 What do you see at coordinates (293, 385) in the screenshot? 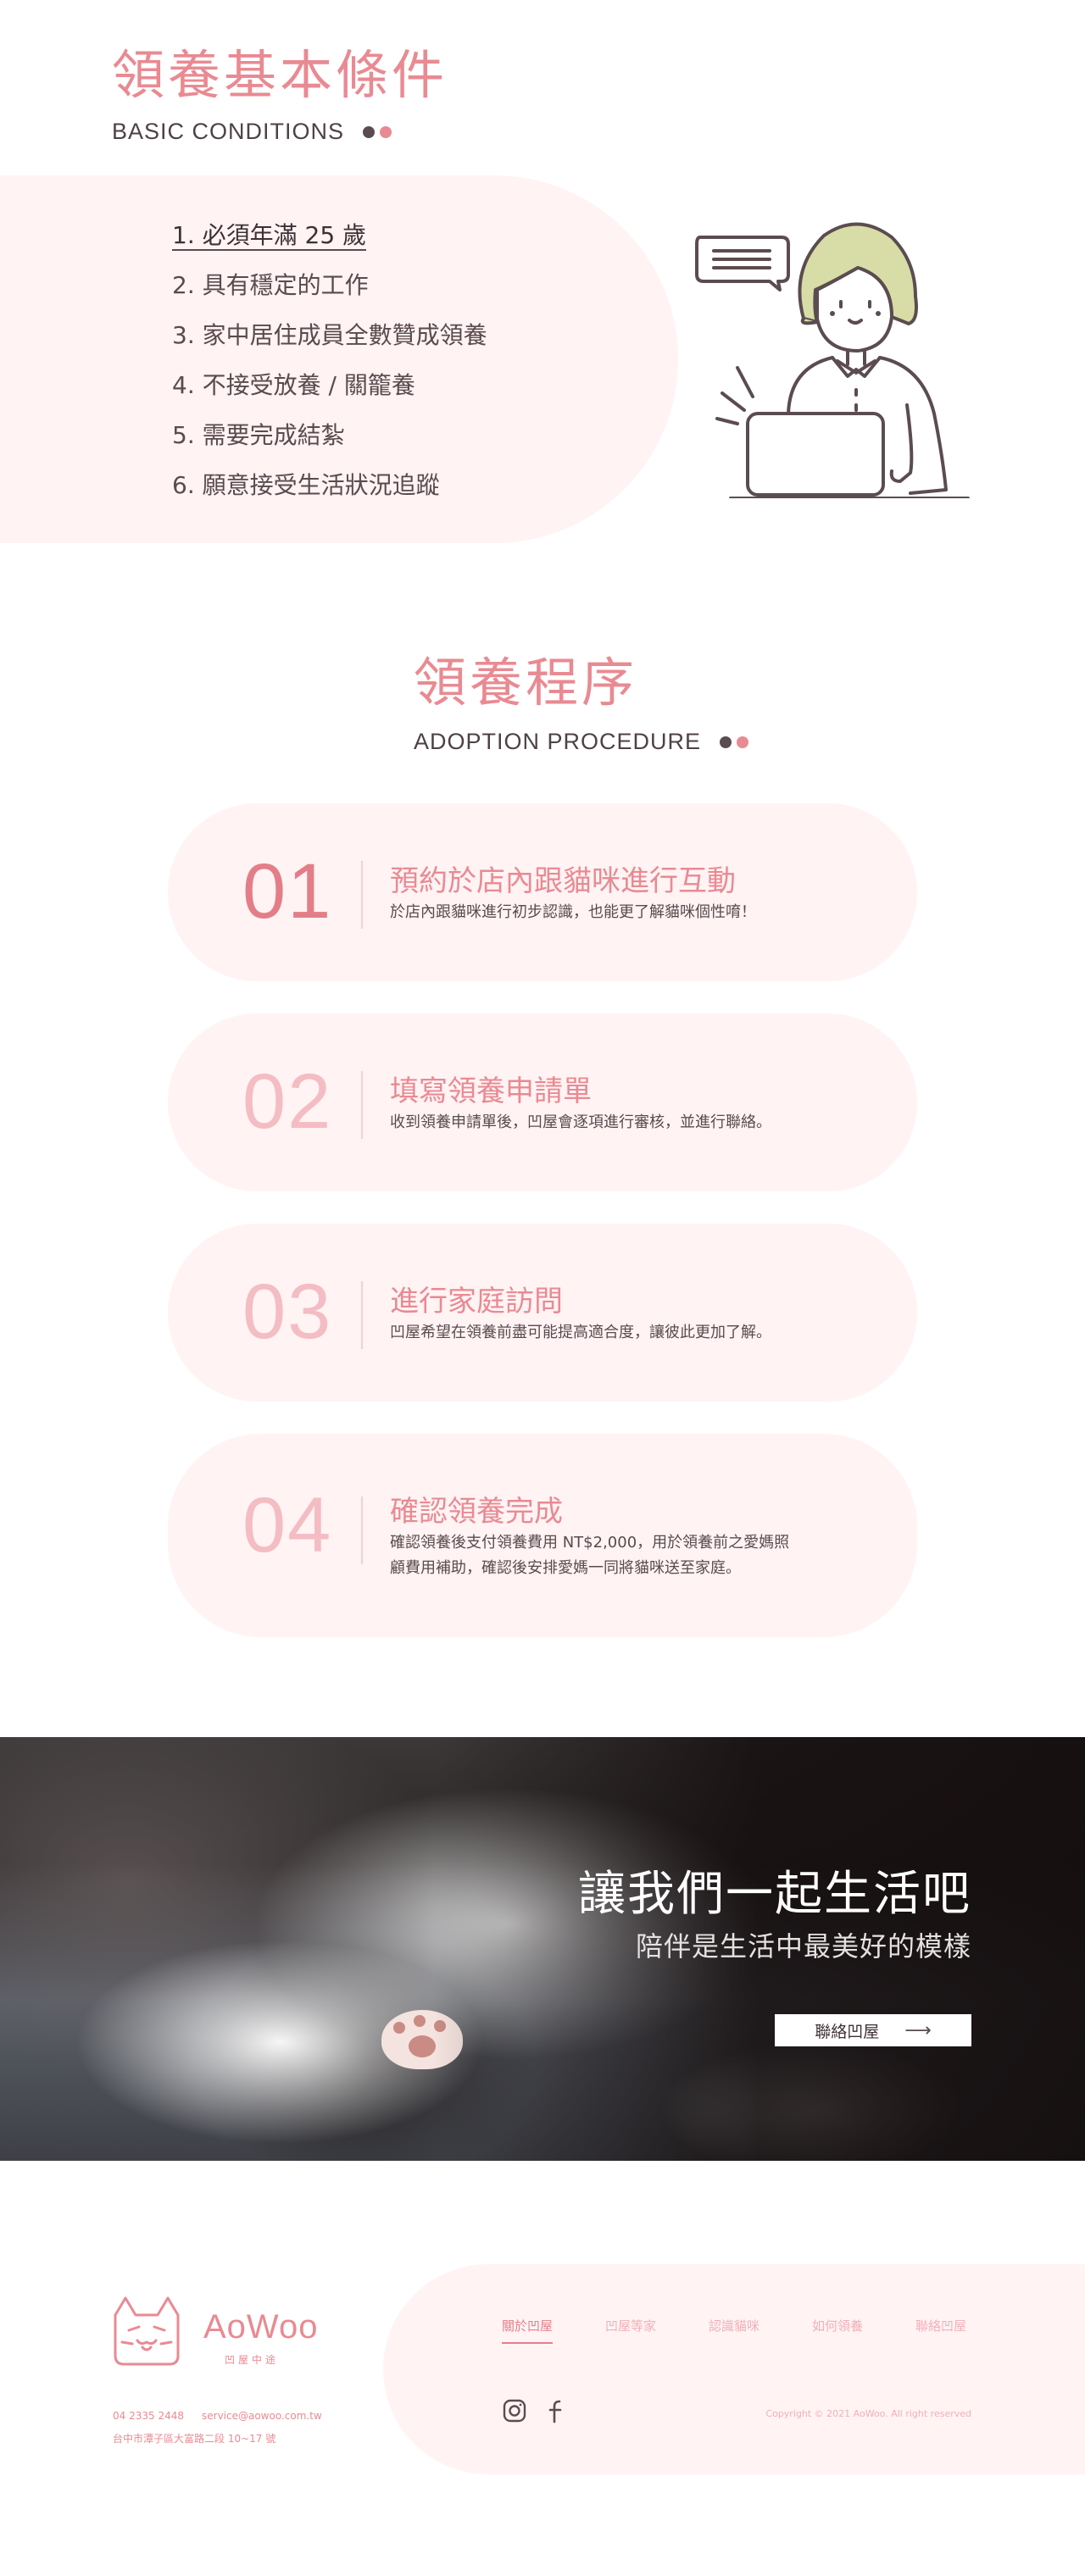
I see `condition-item: 4. 不接受放養 / 關籠養` at bounding box center [293, 385].